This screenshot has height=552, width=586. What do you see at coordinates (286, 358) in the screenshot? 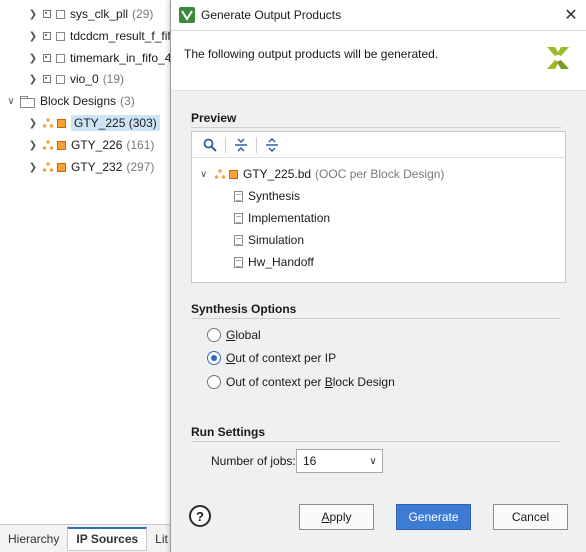
I see `label-text: ut of context per IP` at bounding box center [286, 358].